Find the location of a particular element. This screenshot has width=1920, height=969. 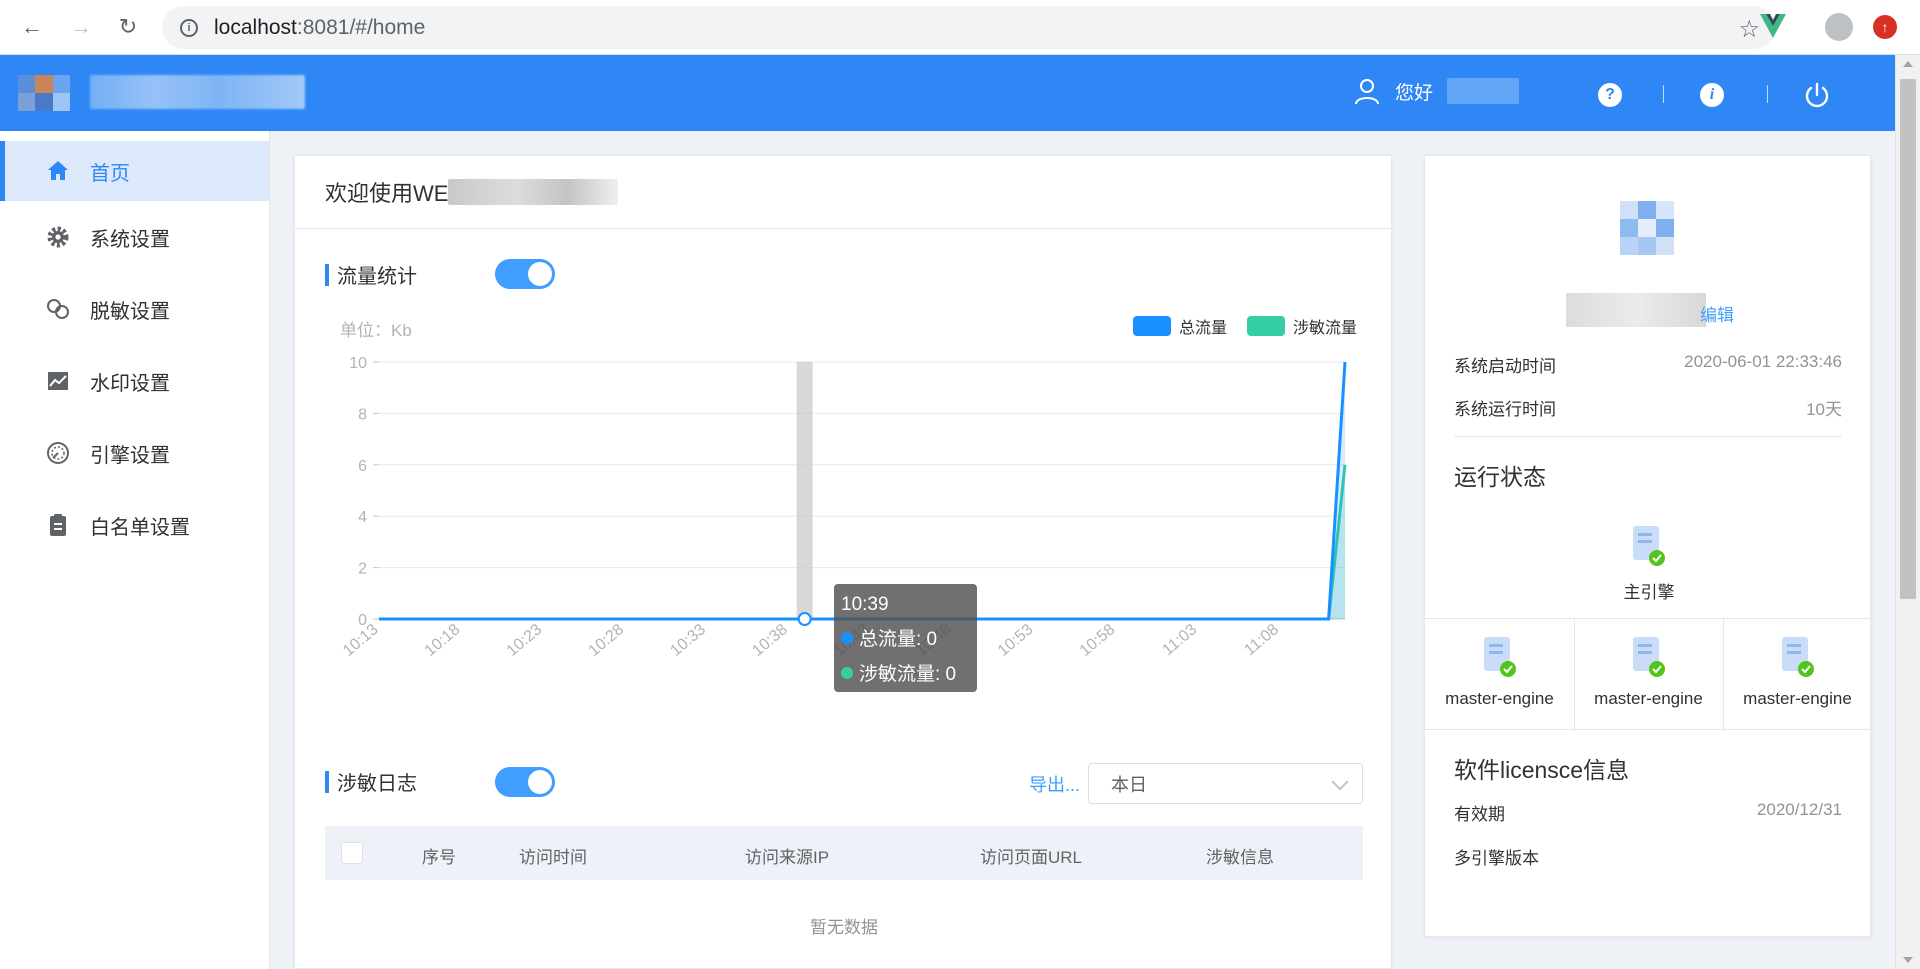

url-path: :8081/#/home is located at coordinates (361, 27).